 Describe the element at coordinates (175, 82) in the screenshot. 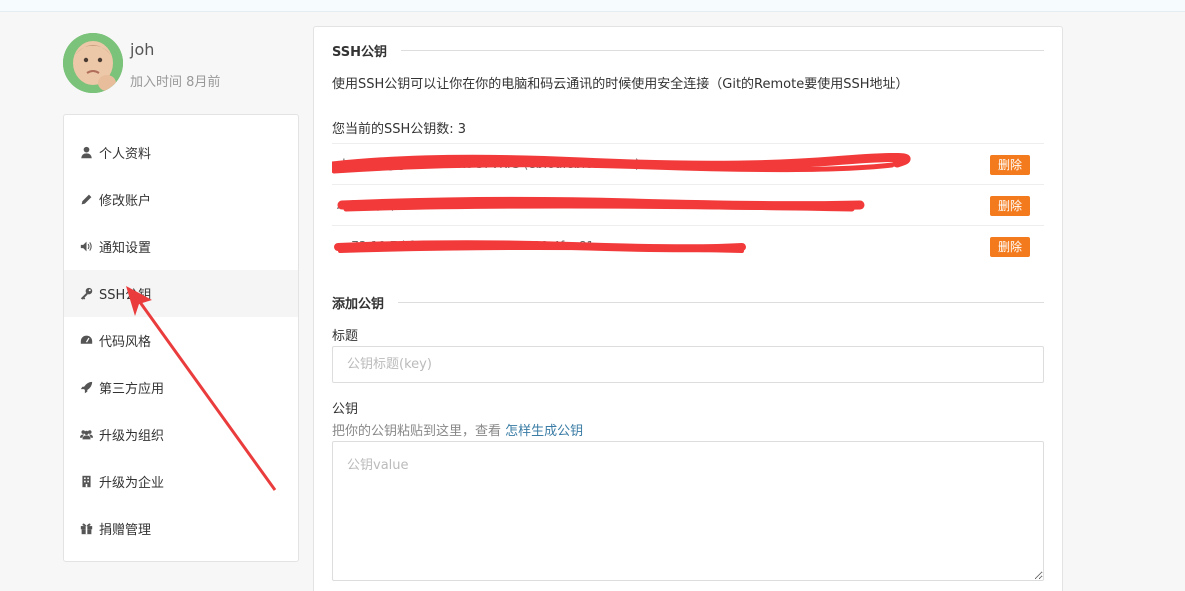

I see `join-time: 加入时间 8月前` at that location.